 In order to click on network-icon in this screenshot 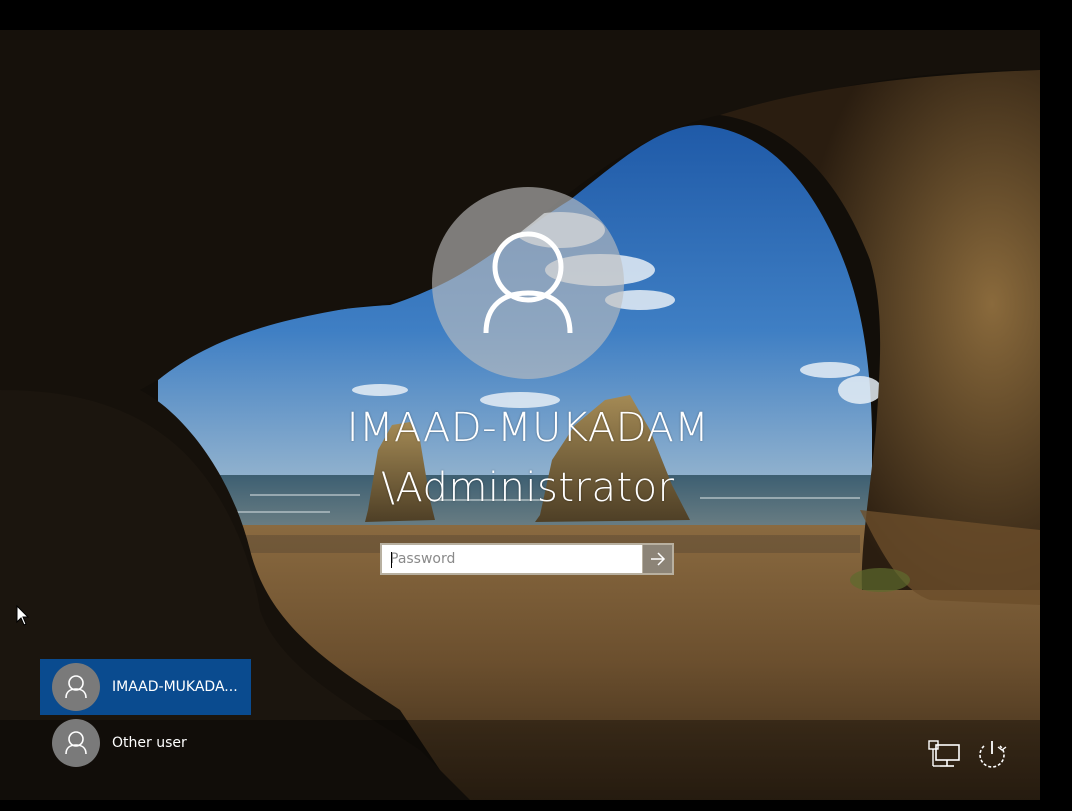, I will do `click(944, 753)`.